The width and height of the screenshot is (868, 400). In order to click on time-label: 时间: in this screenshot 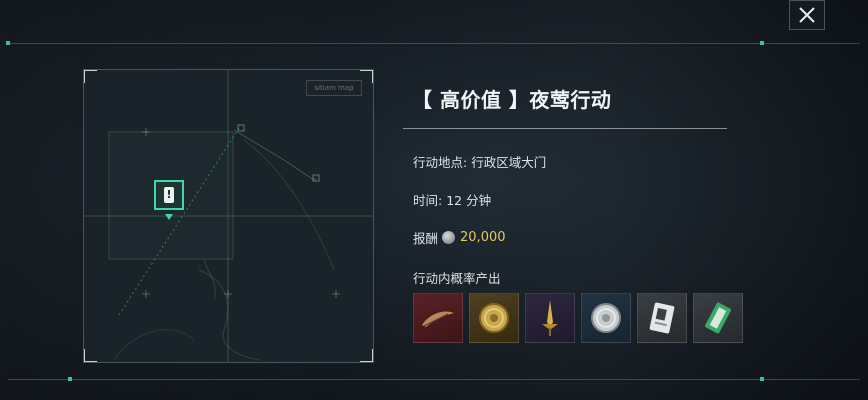, I will do `click(428, 200)`.